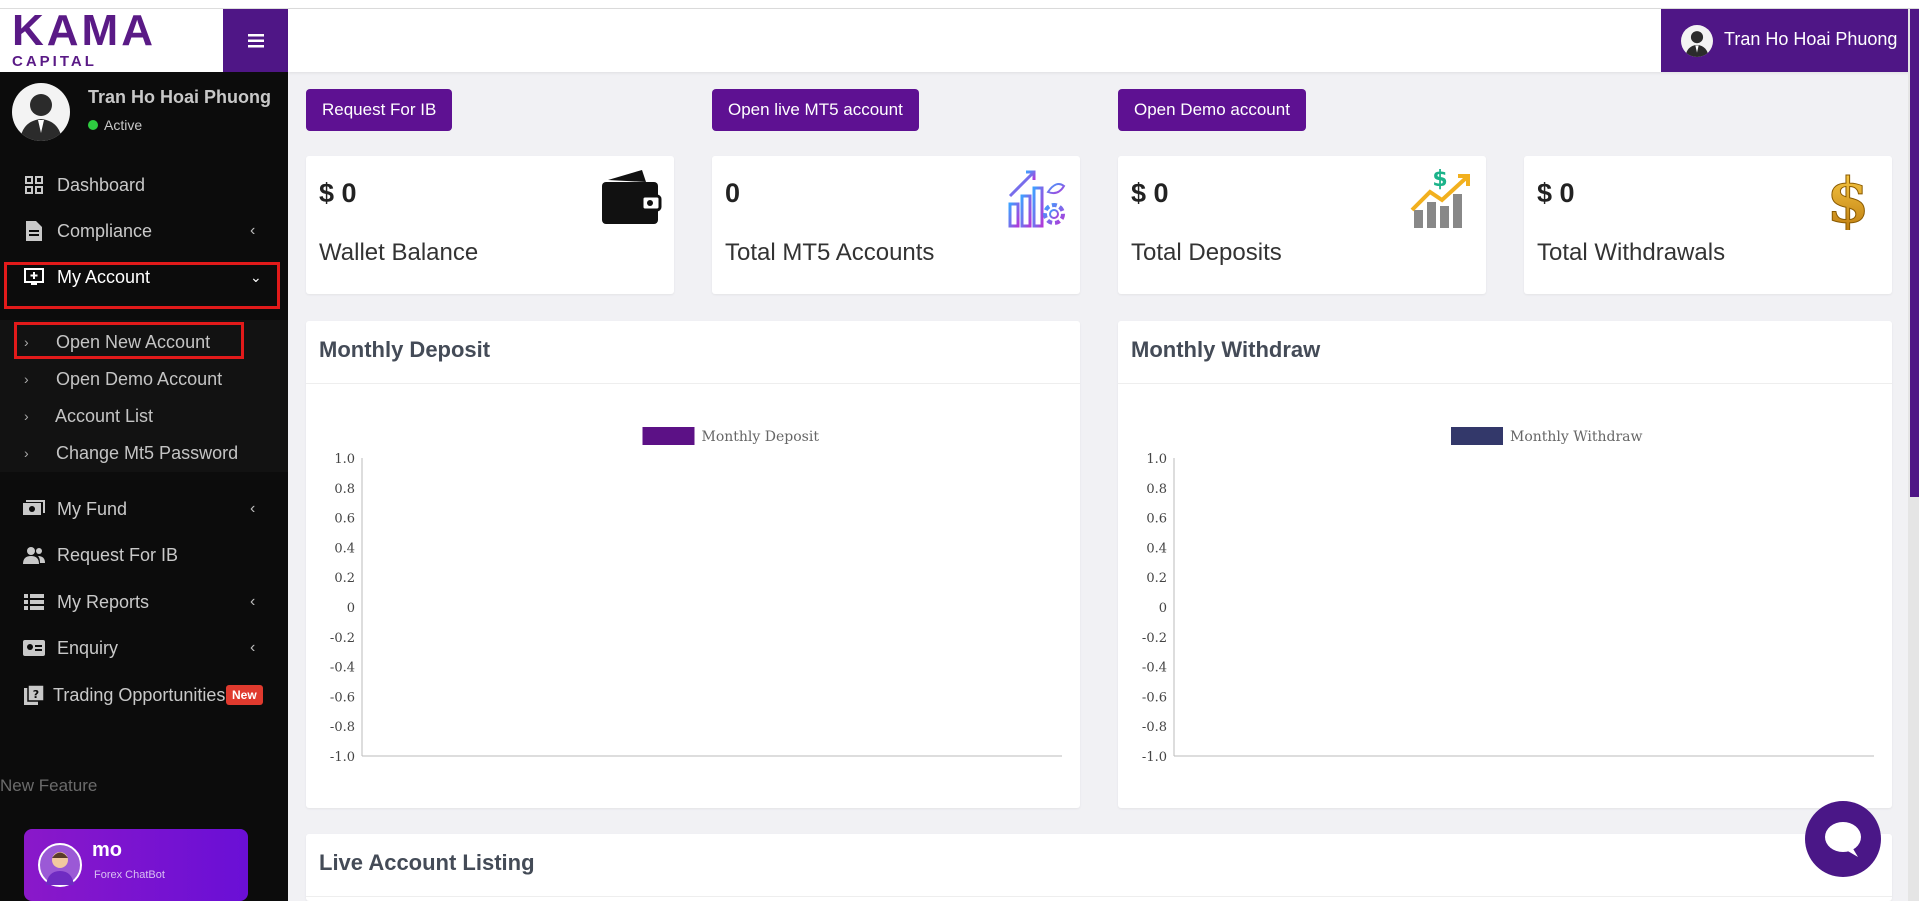 The width and height of the screenshot is (1919, 901). Describe the element at coordinates (147, 452) in the screenshot. I see `submenu-item-label: Change Mt5 Password` at that location.